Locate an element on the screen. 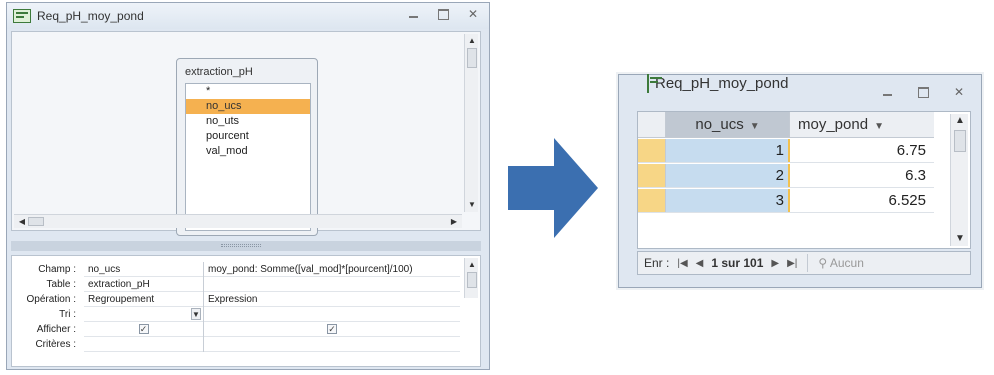 The width and height of the screenshot is (994, 375). row-label-criteres: Critères : is located at coordinates (55, 344).